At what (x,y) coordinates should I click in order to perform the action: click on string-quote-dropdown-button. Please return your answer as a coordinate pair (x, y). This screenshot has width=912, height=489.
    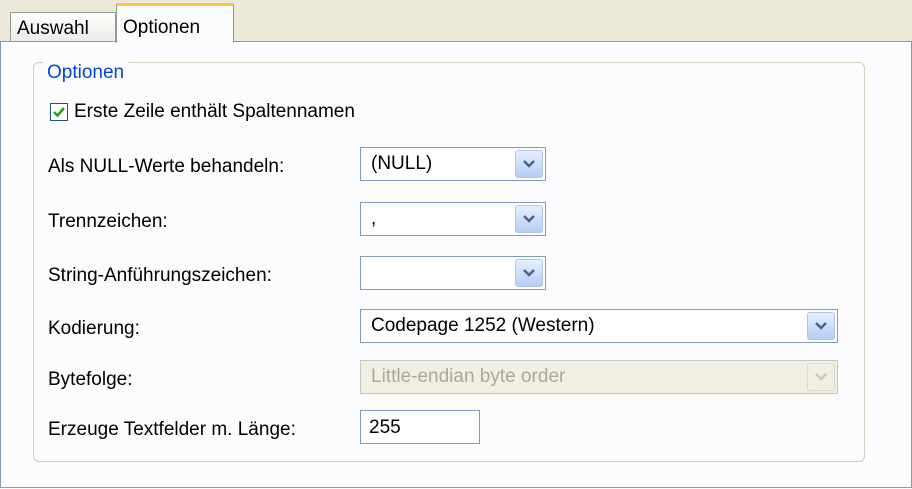
    Looking at the image, I should click on (529, 273).